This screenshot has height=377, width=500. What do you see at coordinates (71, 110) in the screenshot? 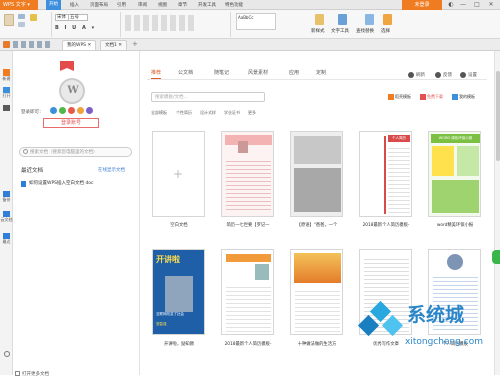
I see `weibo-icon` at bounding box center [71, 110].